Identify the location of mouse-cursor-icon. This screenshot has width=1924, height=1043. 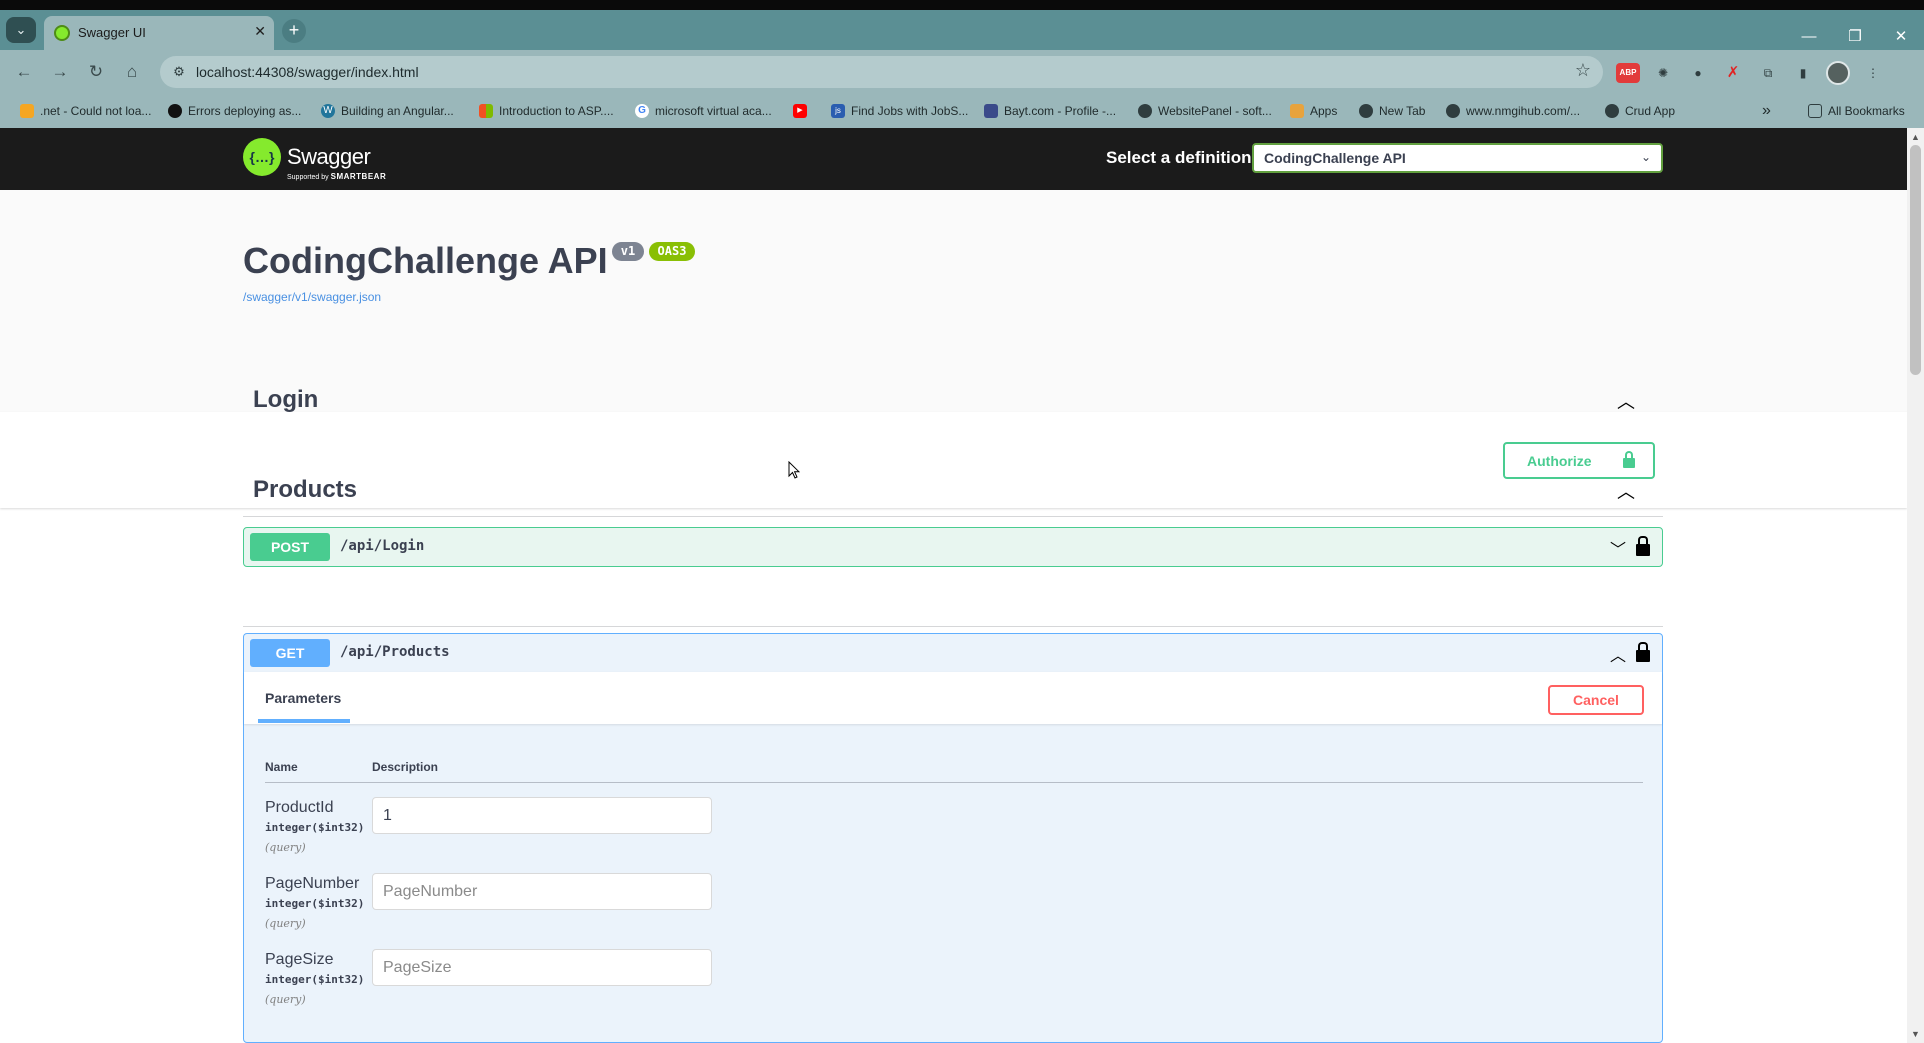
(794, 470).